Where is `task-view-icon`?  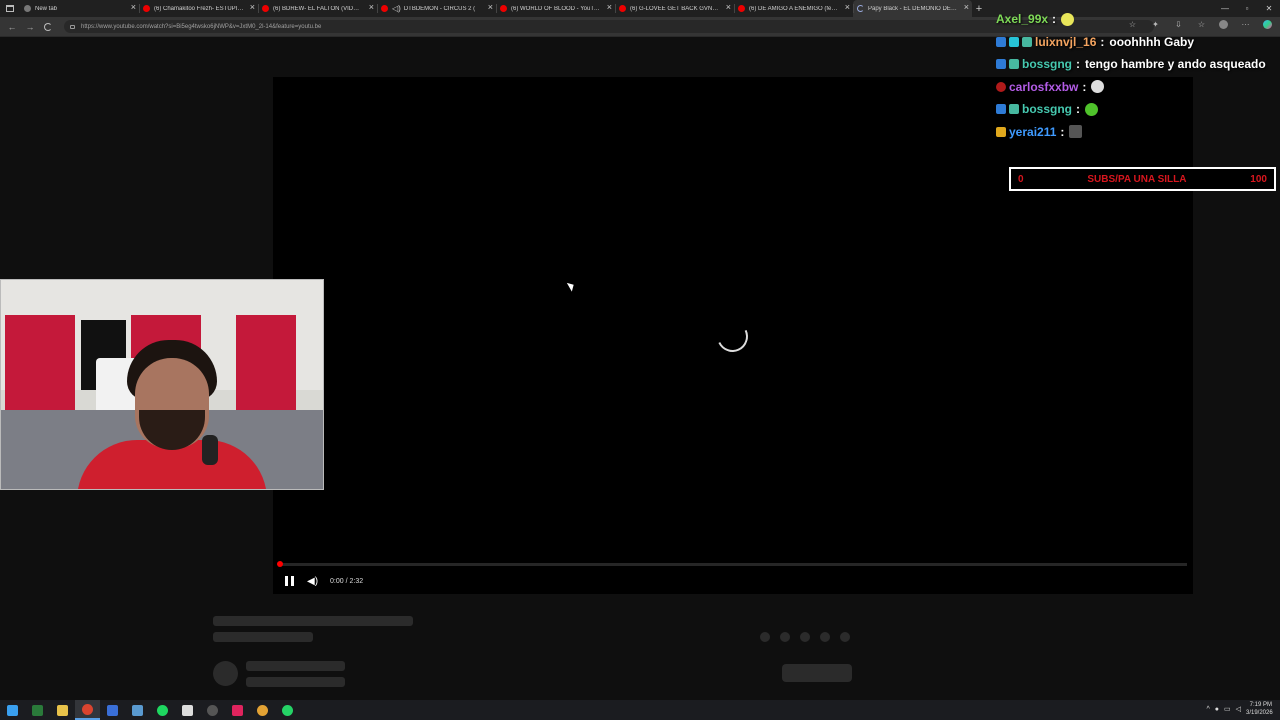 task-view-icon is located at coordinates (37, 710).